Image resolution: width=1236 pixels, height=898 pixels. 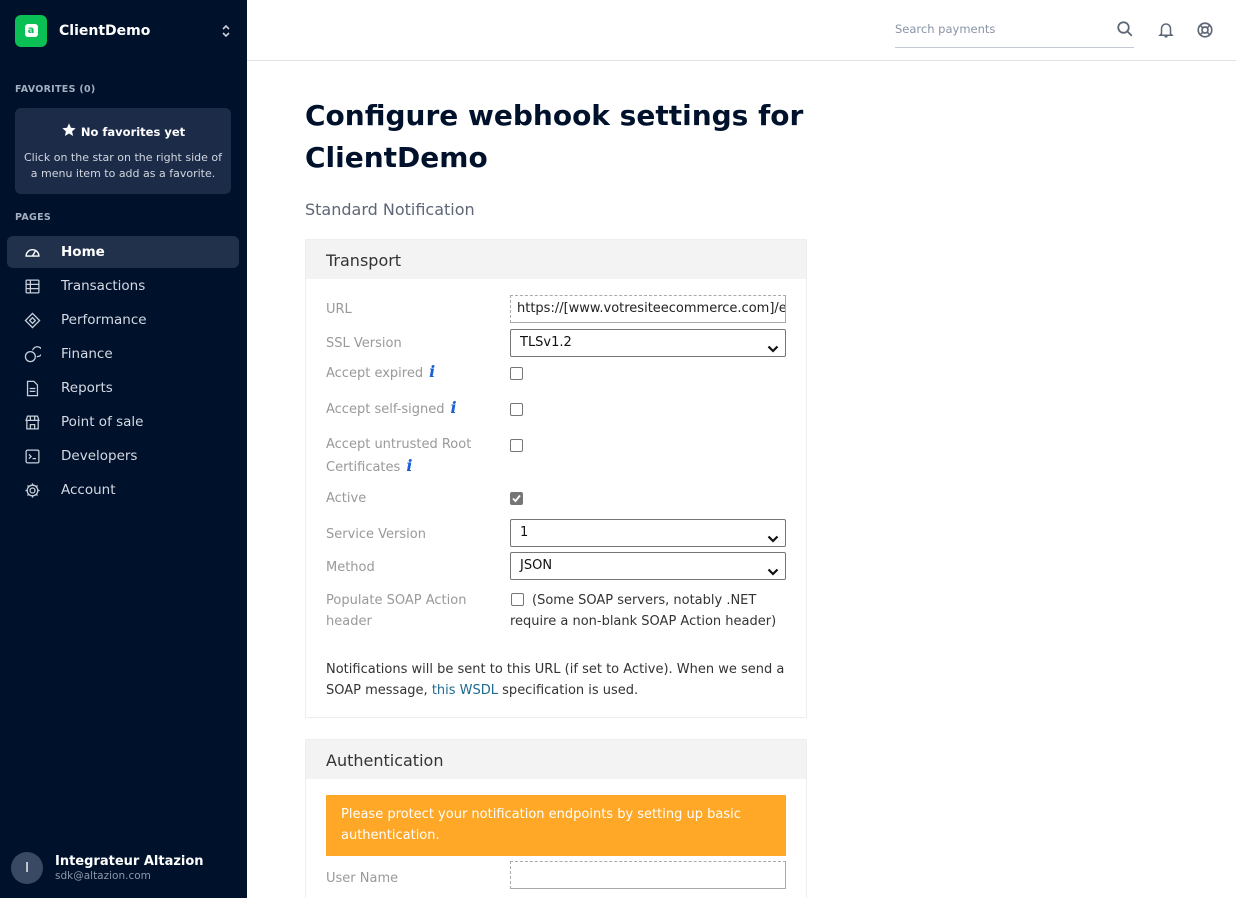 What do you see at coordinates (32, 286) in the screenshot?
I see `table-icon` at bounding box center [32, 286].